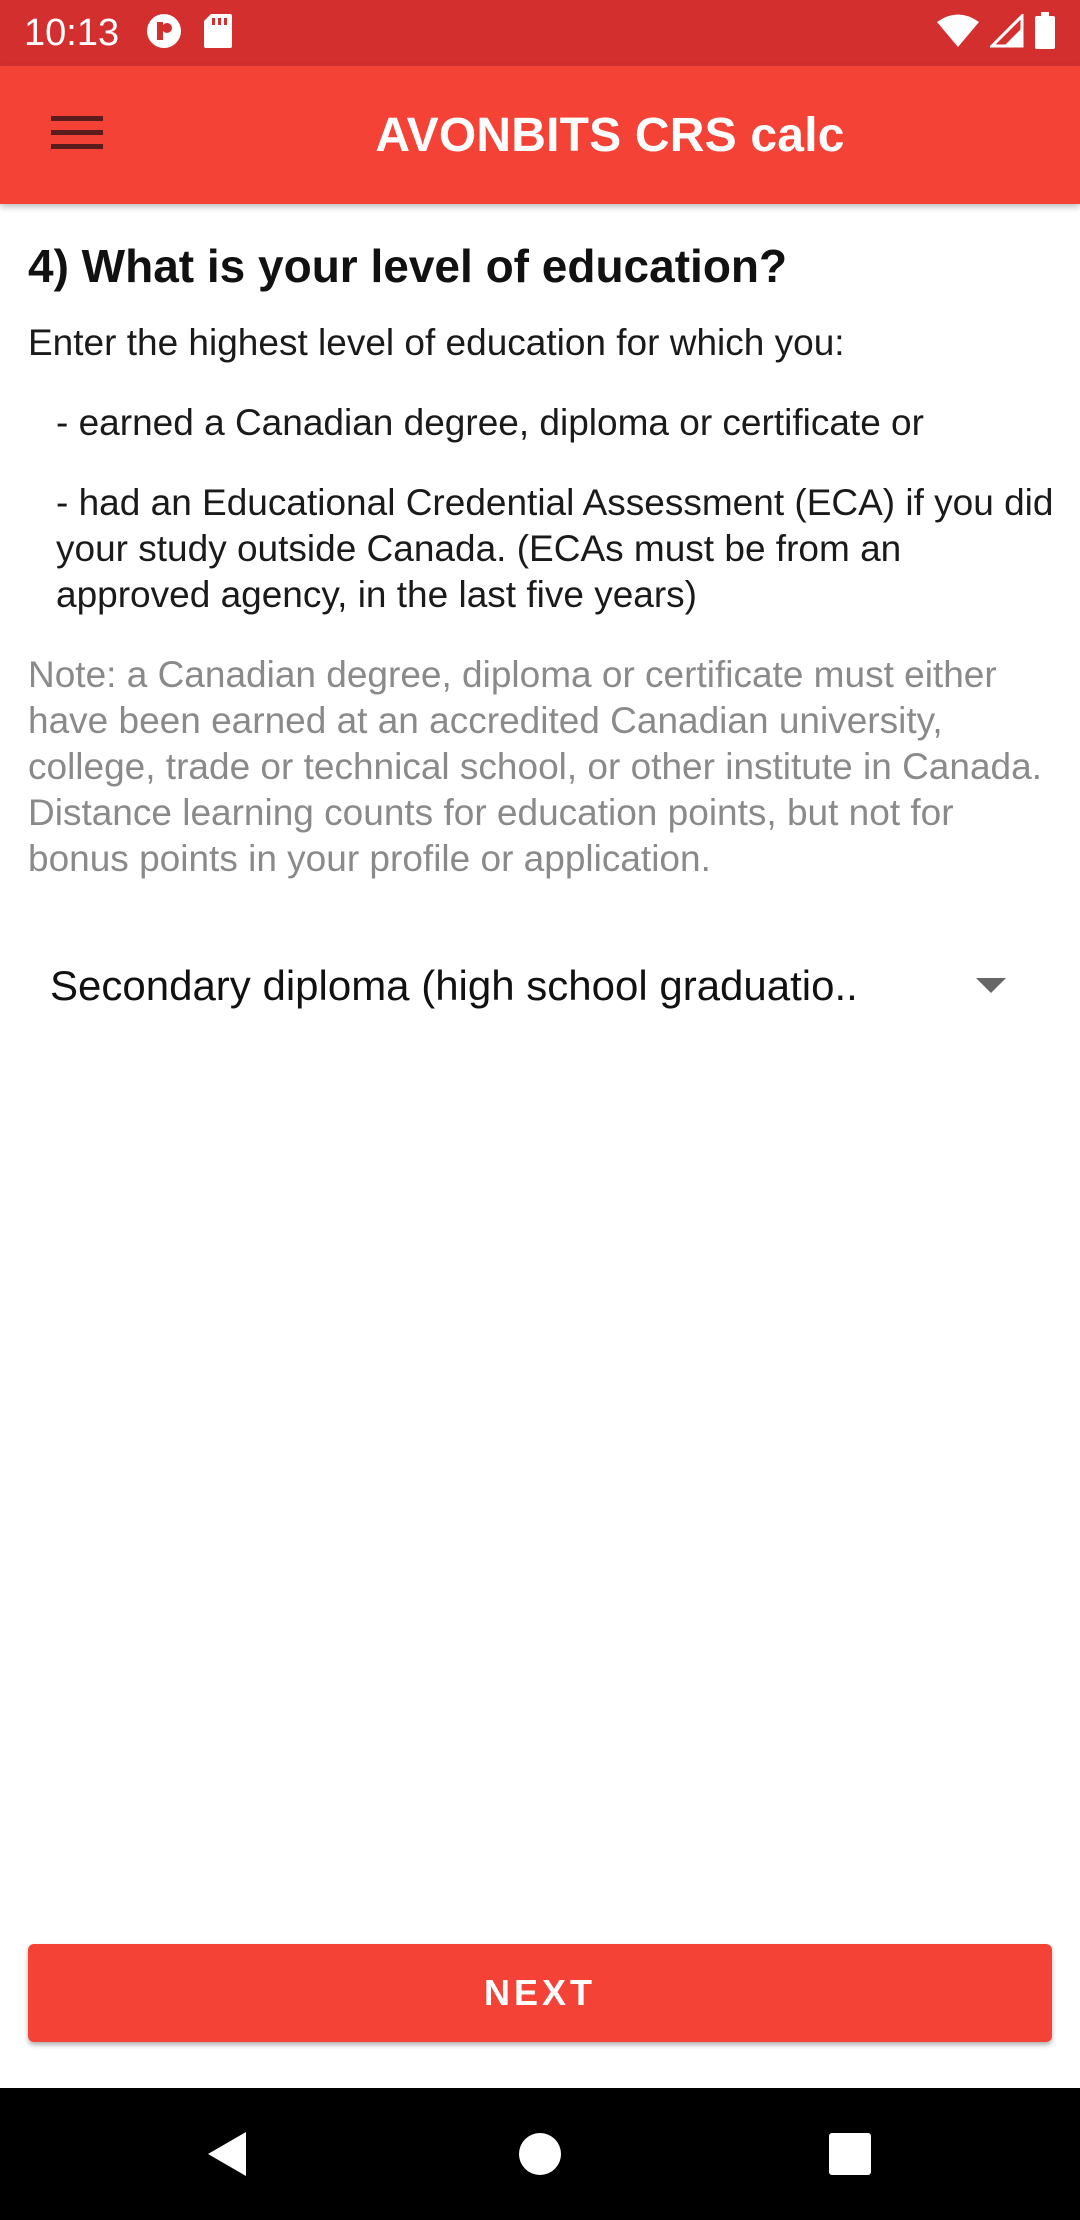 Image resolution: width=1080 pixels, height=2220 pixels. Describe the element at coordinates (958, 33) in the screenshot. I see `wifi-icon` at that location.